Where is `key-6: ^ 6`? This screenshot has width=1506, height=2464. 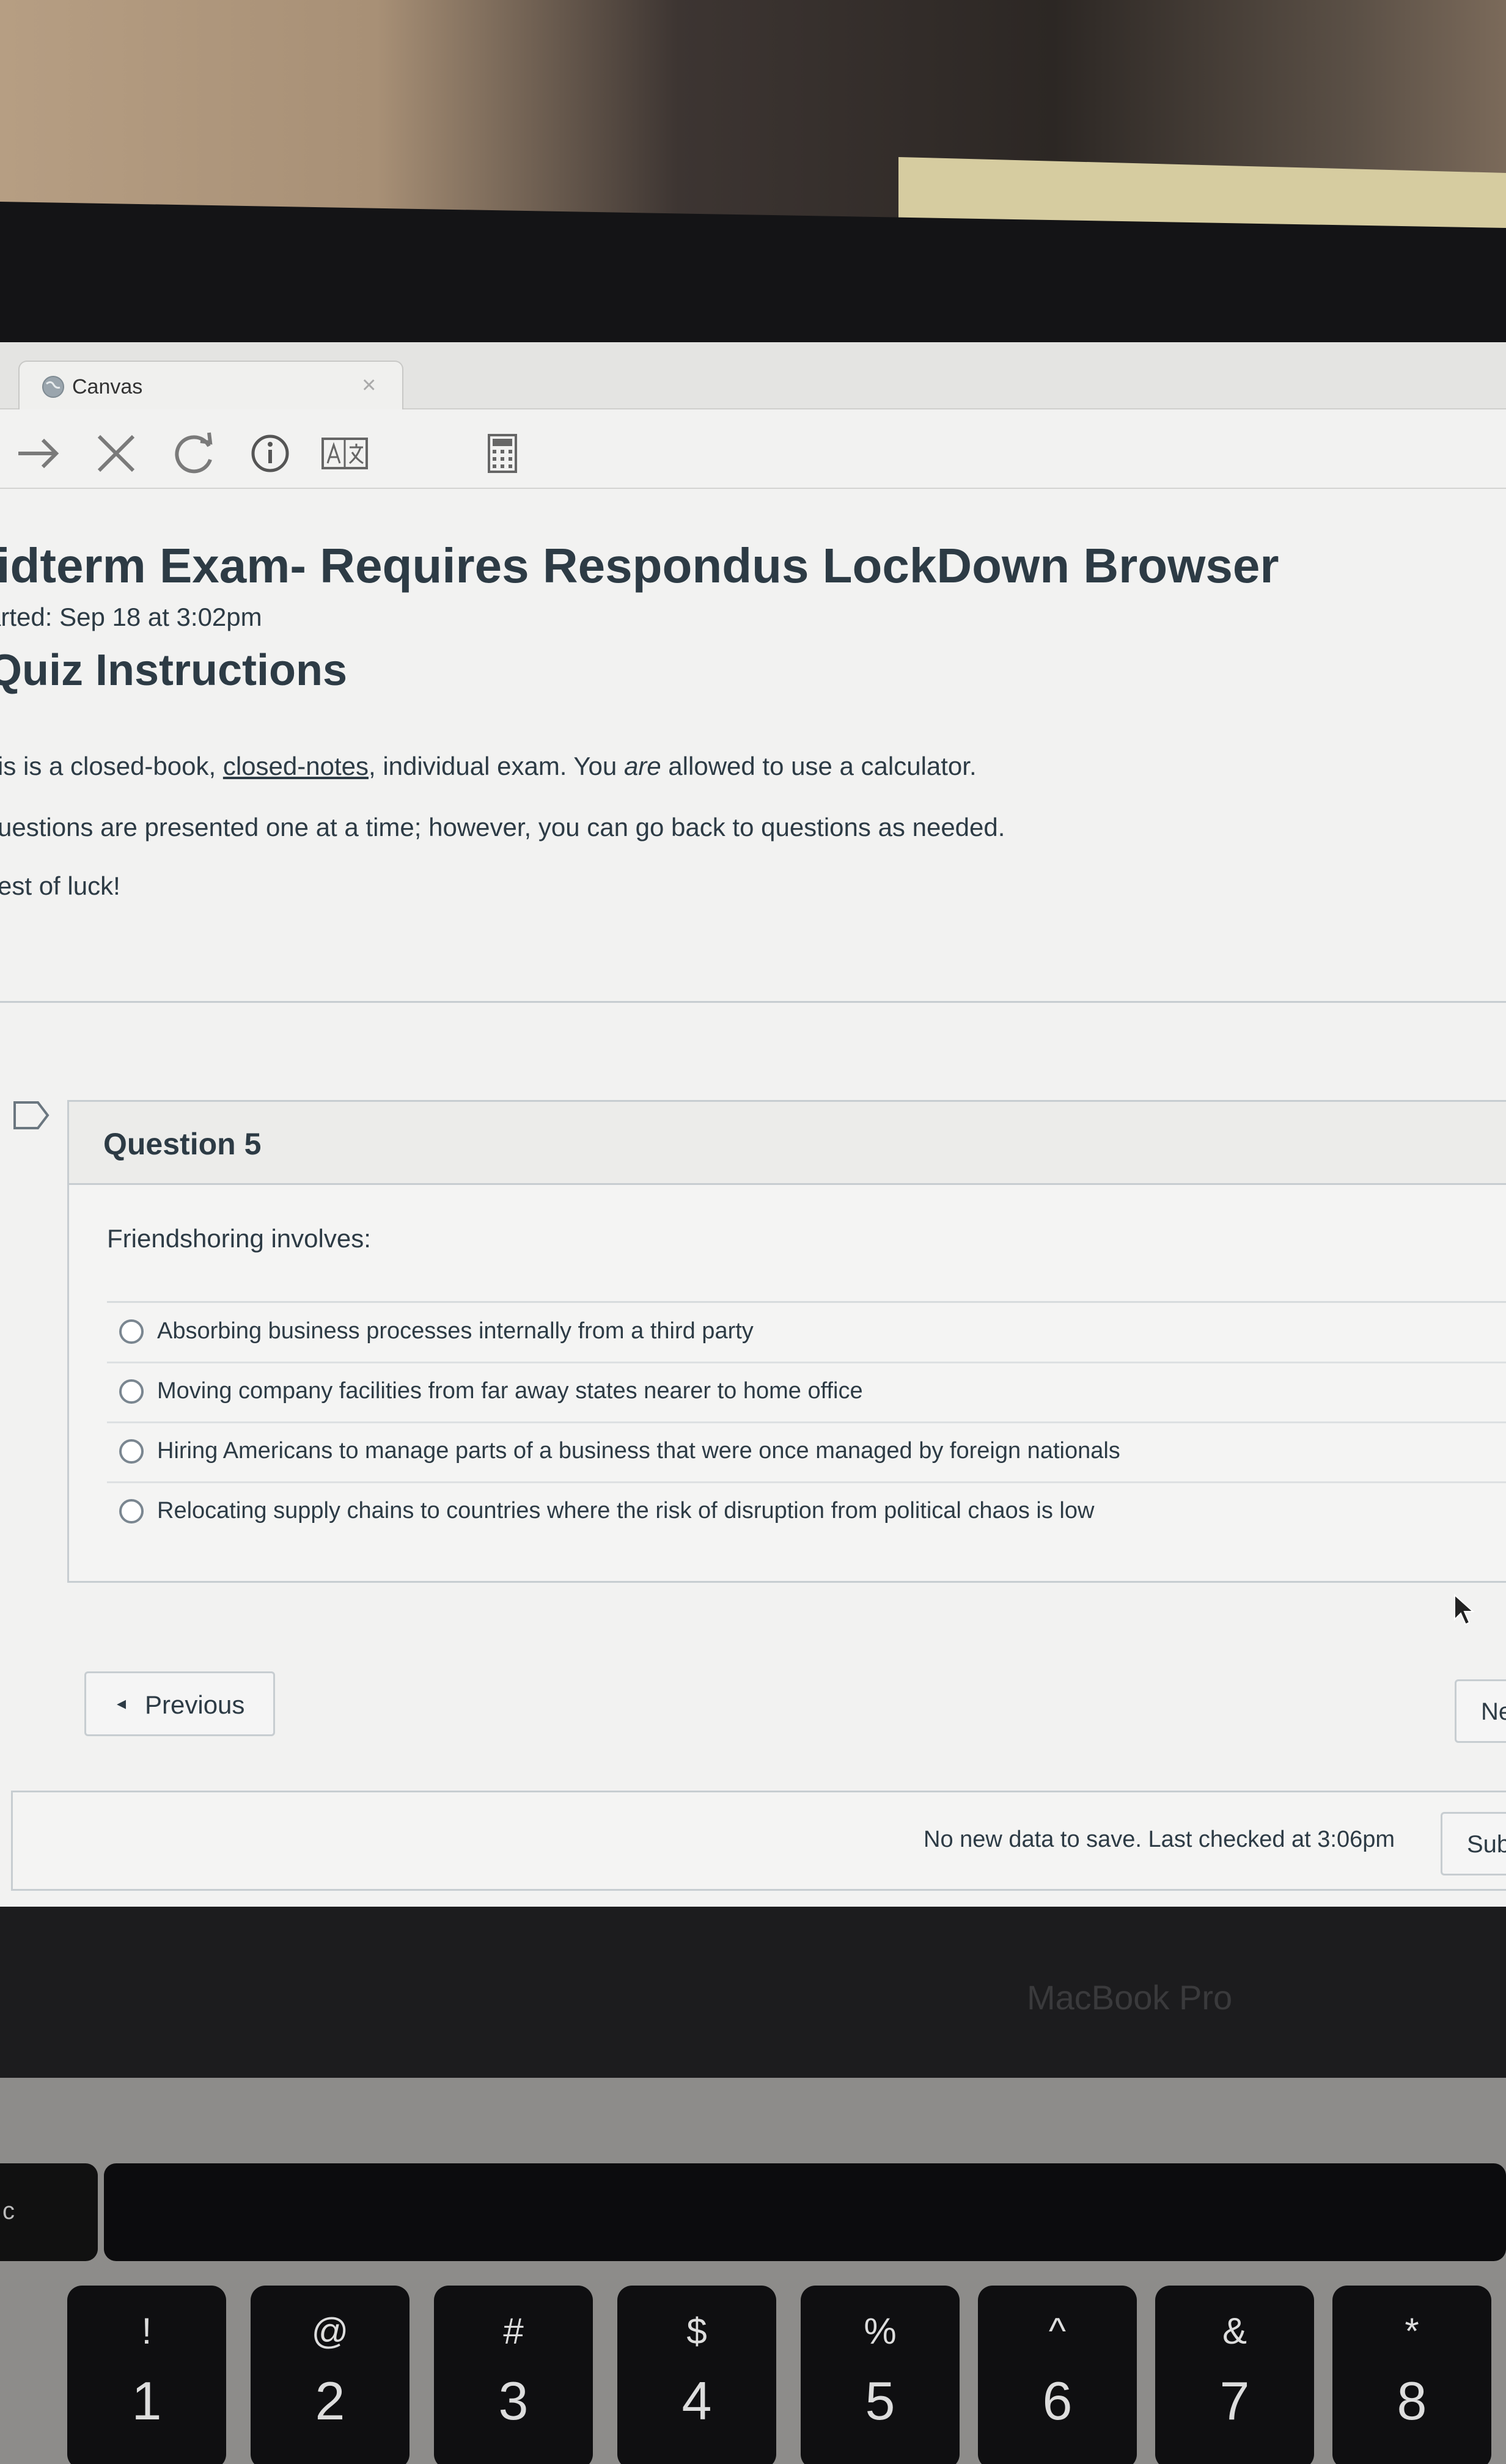
key-6: ^ 6 is located at coordinates (1057, 2375).